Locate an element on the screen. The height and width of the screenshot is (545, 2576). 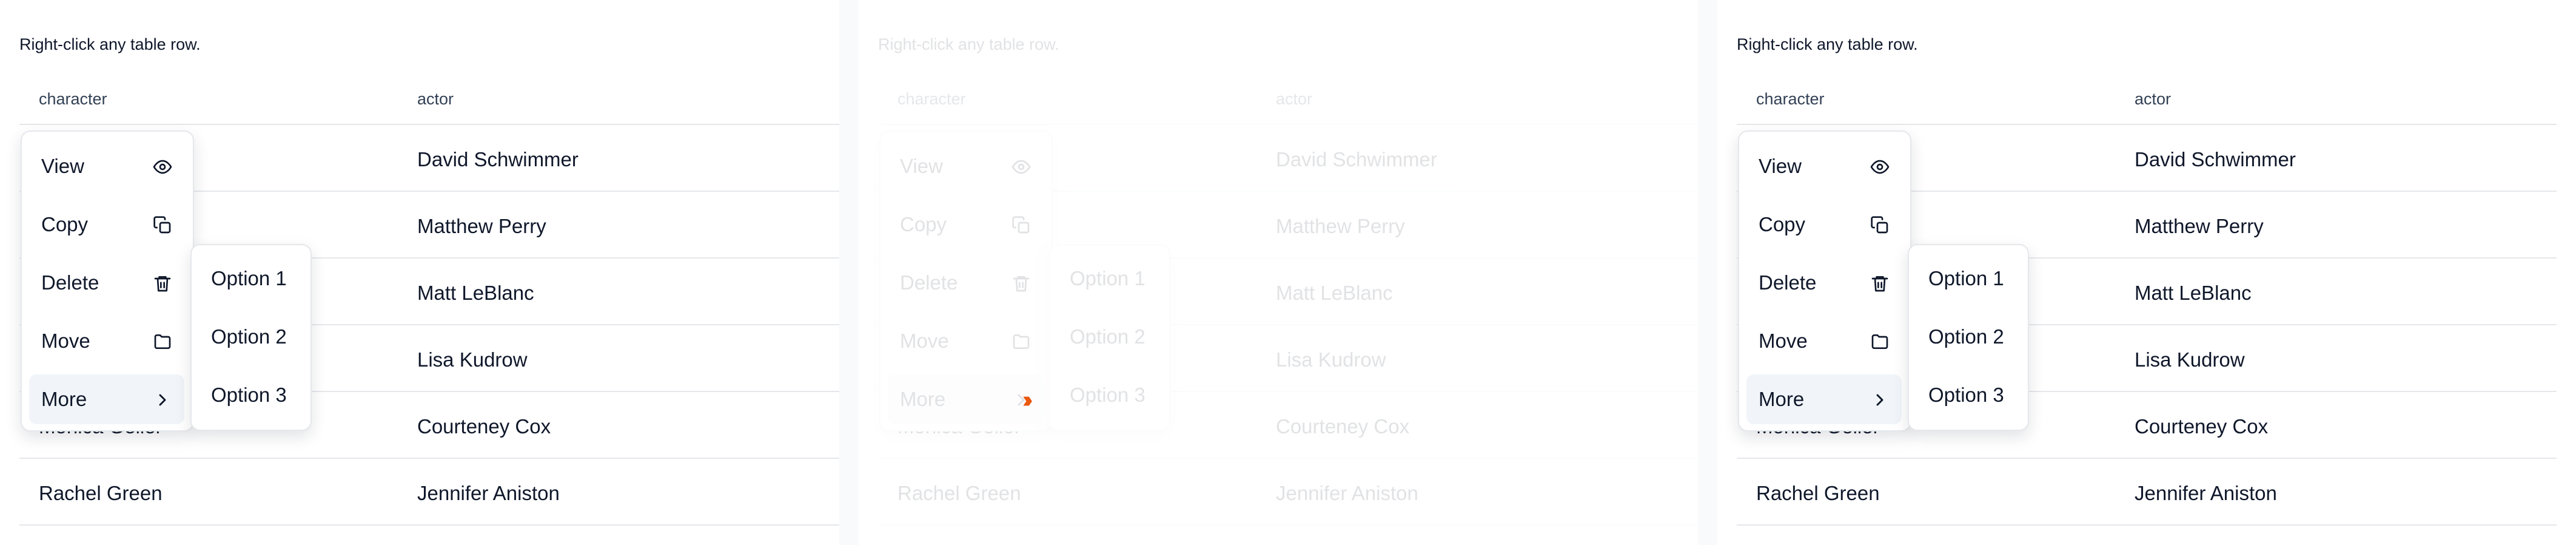
double-chevron-right-icon: ›› is located at coordinates (1027, 400).